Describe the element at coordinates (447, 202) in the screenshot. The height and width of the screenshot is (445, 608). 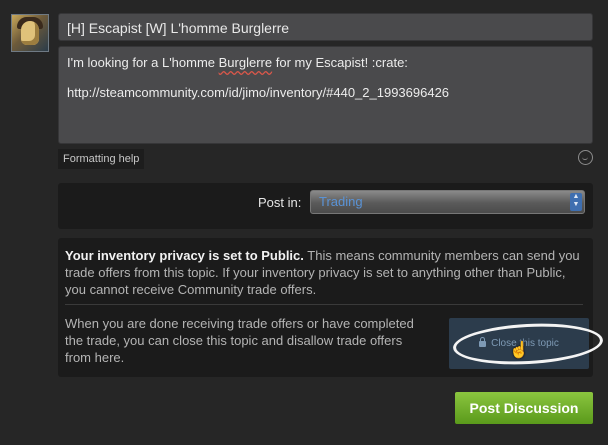
I see `forum-select: Trading ▲ ▼` at that location.